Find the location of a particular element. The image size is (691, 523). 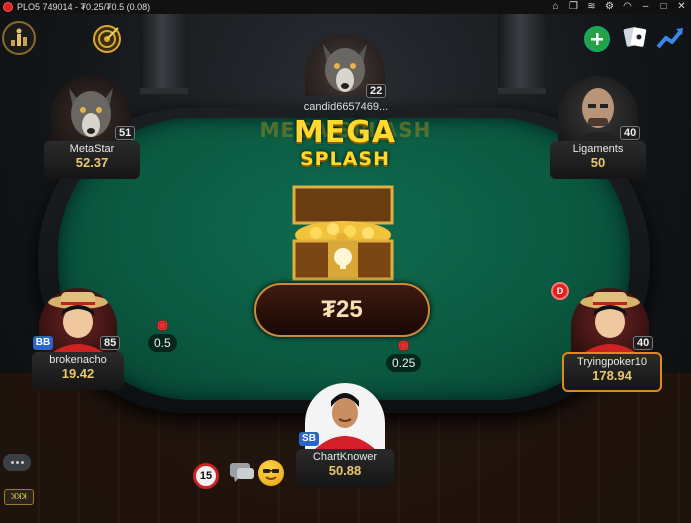

copy-icon: ❐ is located at coordinates (573, 6).